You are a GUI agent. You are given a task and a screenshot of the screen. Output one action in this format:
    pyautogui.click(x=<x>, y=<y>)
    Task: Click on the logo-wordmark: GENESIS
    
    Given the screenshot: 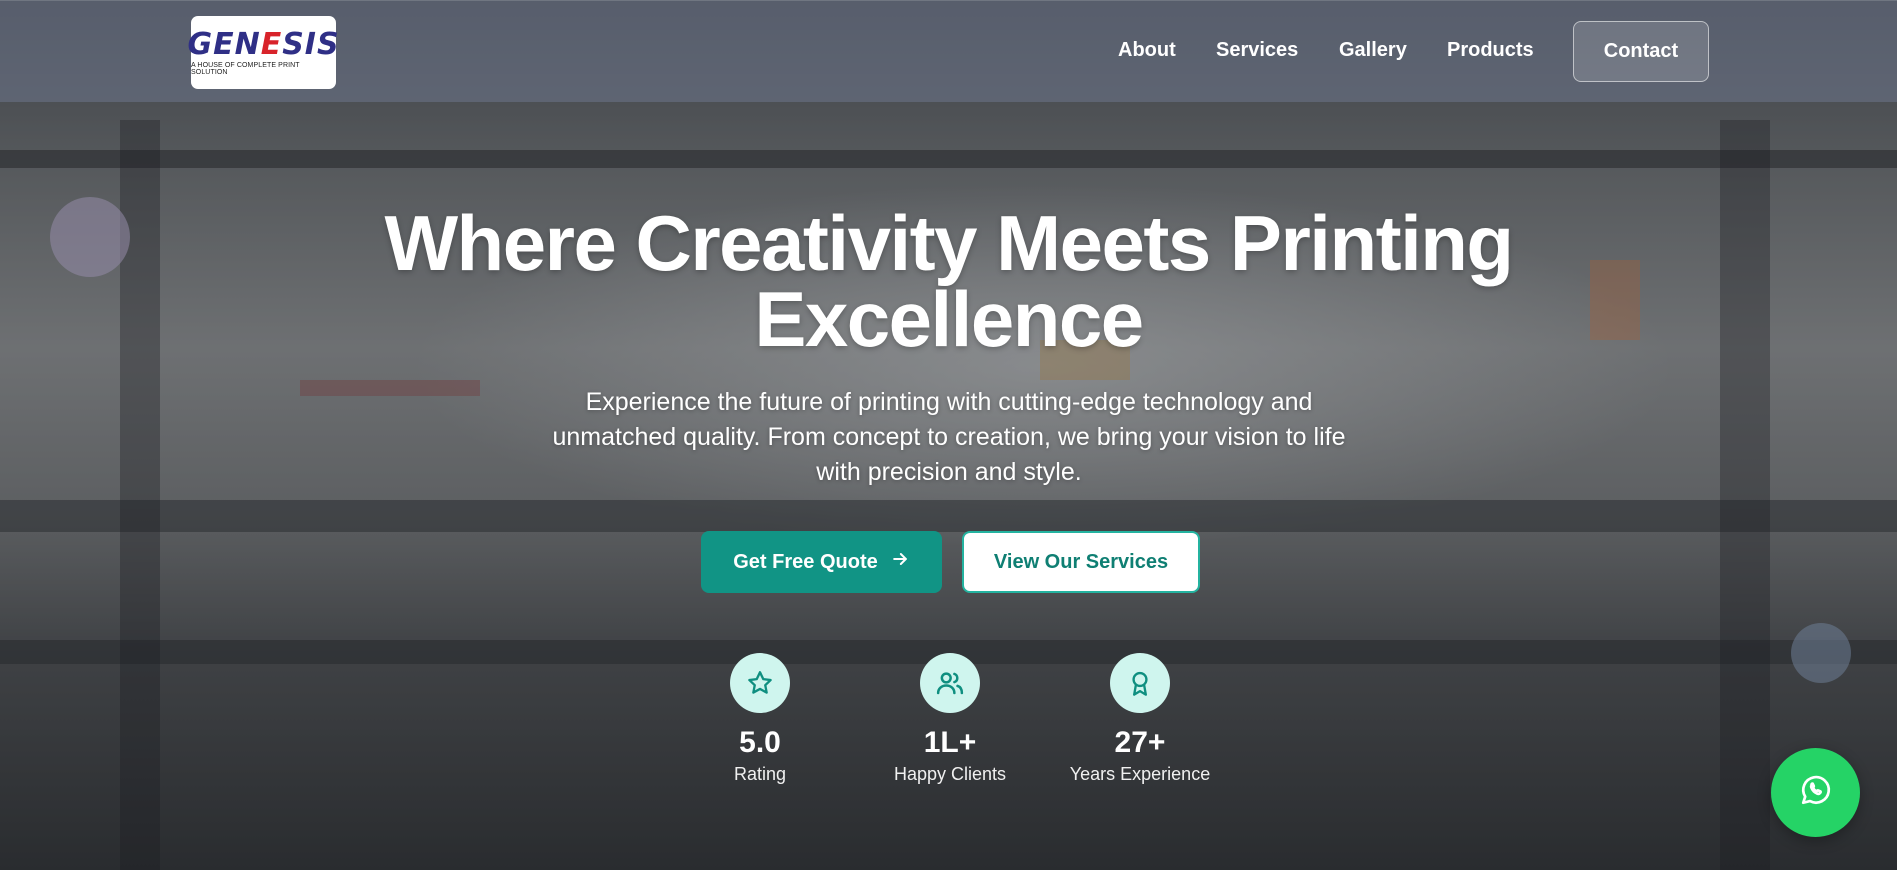 What is the action you would take?
    pyautogui.click(x=263, y=44)
    